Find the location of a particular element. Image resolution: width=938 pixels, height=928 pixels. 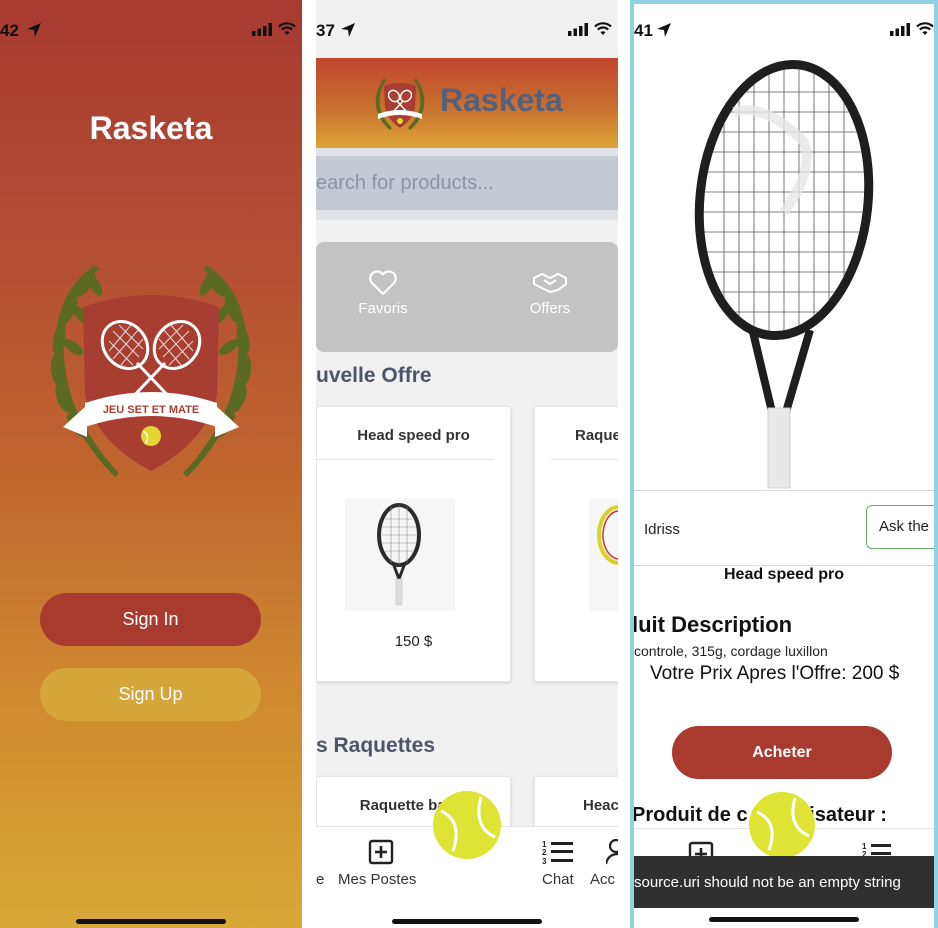

favoris-button: Favoris is located at coordinates (383, 293).